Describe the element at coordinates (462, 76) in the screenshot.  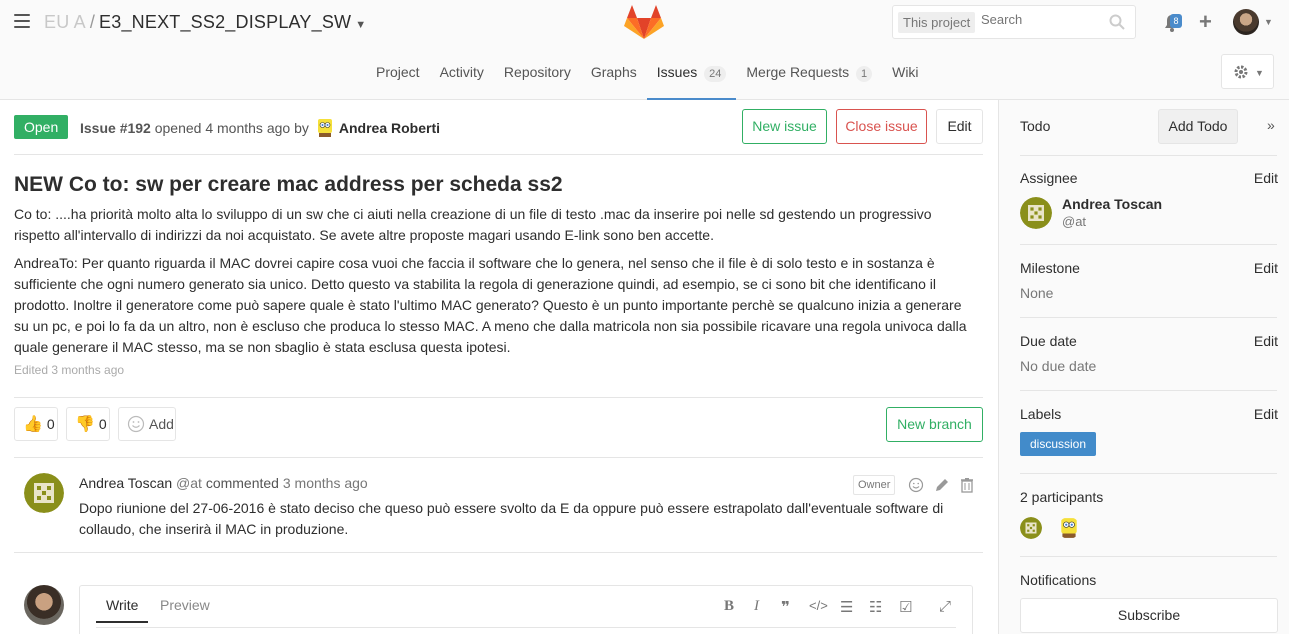
I see `nav-tab-activity: Activity` at that location.